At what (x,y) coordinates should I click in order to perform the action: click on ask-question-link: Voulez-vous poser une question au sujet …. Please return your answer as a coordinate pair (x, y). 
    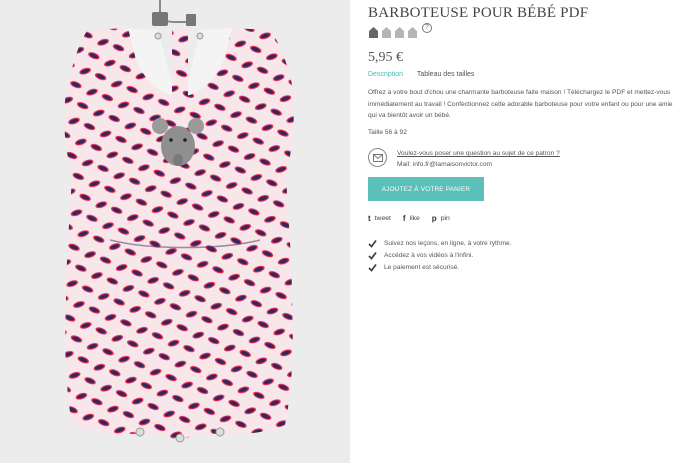
    Looking at the image, I should click on (478, 153).